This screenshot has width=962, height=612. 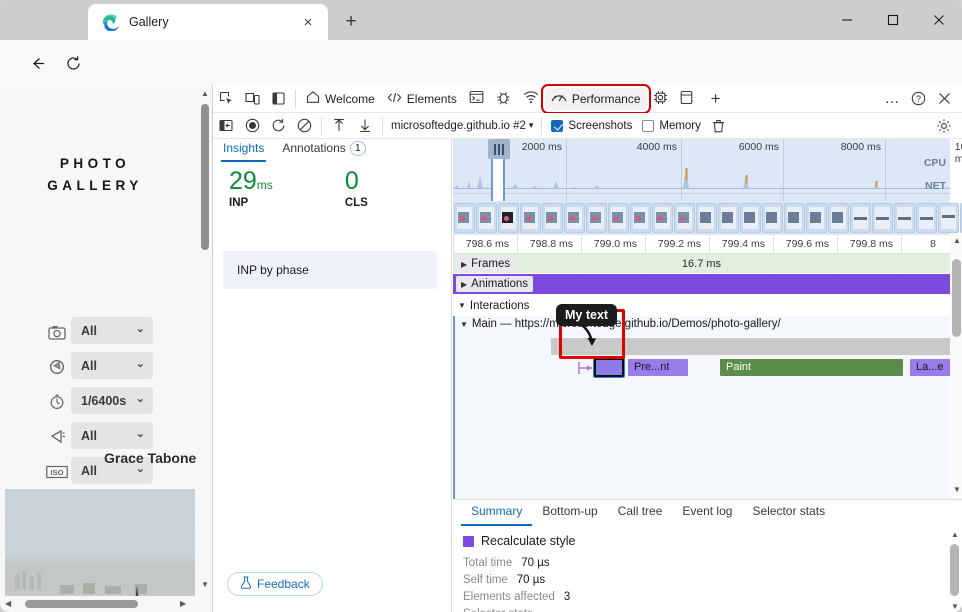 What do you see at coordinates (308, 22) in the screenshot?
I see `close-icon: ×` at bounding box center [308, 22].